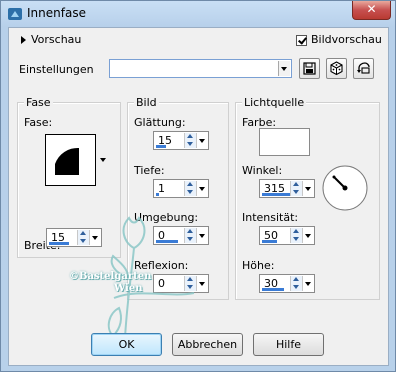 The image size is (396, 372). I want to click on intensitat-label: Intensität:, so click(270, 217).